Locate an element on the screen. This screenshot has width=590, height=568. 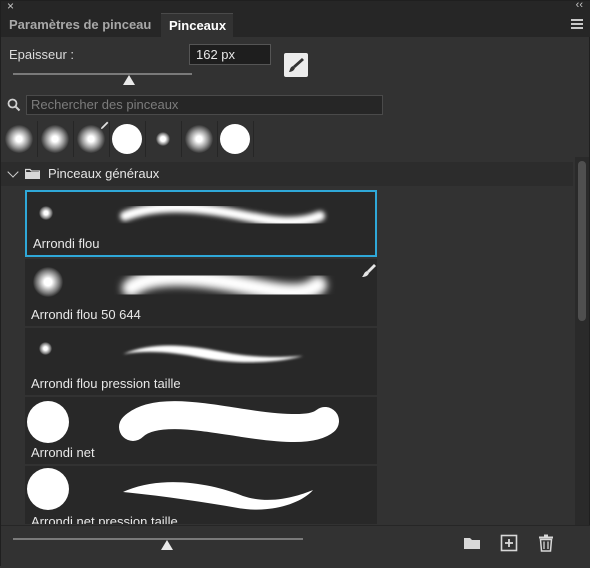
size-slider is located at coordinates (102, 79).